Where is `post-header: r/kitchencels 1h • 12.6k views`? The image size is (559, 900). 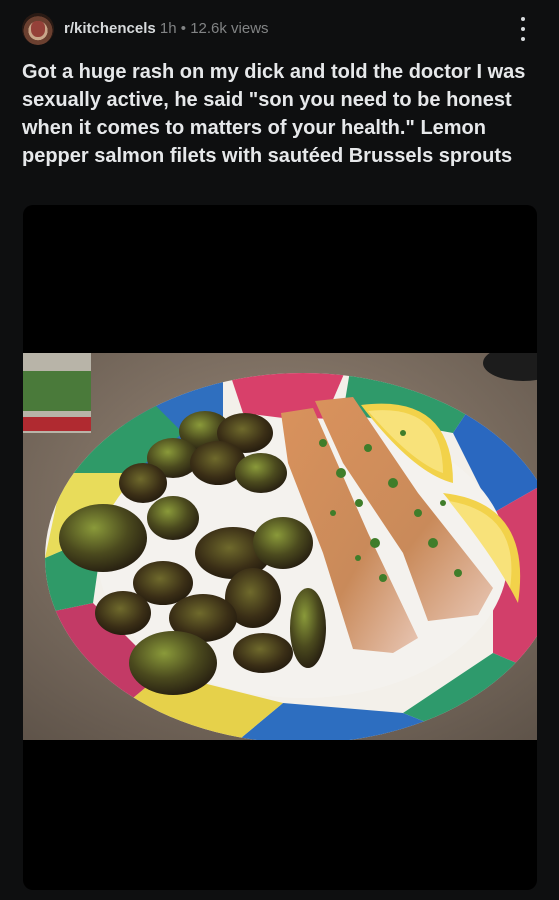
post-header: r/kitchencels 1h • 12.6k views is located at coordinates (279, 29).